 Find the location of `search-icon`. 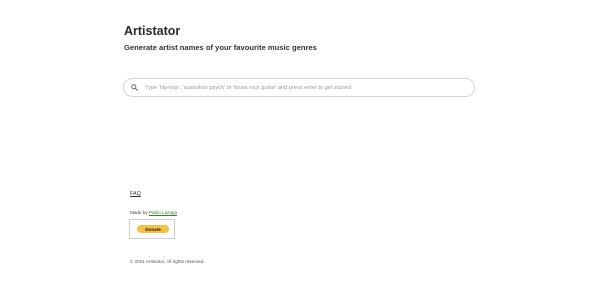

search-icon is located at coordinates (136, 88).